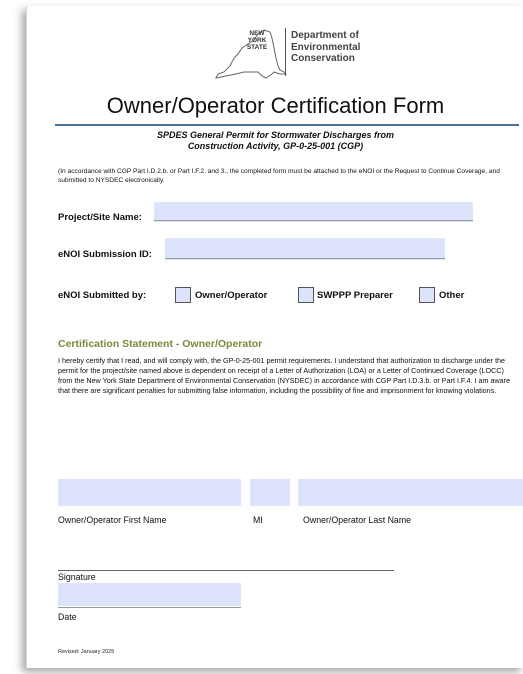 The width and height of the screenshot is (523, 674). What do you see at coordinates (67, 617) in the screenshot?
I see `date-label: Date` at bounding box center [67, 617].